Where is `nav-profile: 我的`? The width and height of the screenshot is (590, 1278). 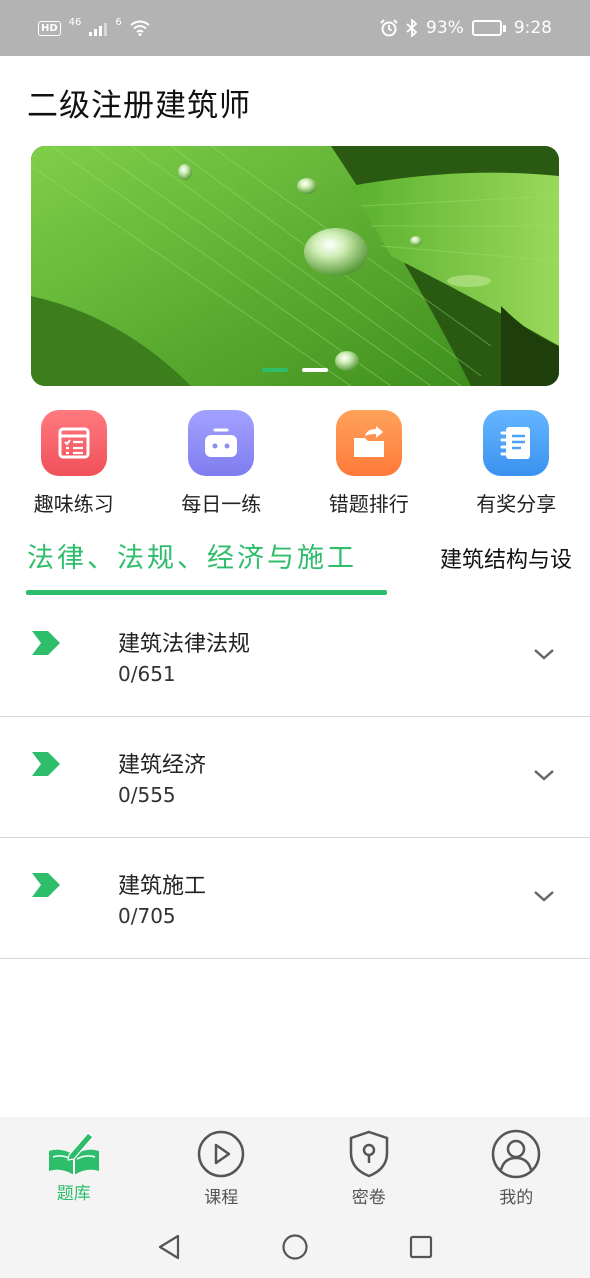
nav-profile: 我的 is located at coordinates (516, 1166).